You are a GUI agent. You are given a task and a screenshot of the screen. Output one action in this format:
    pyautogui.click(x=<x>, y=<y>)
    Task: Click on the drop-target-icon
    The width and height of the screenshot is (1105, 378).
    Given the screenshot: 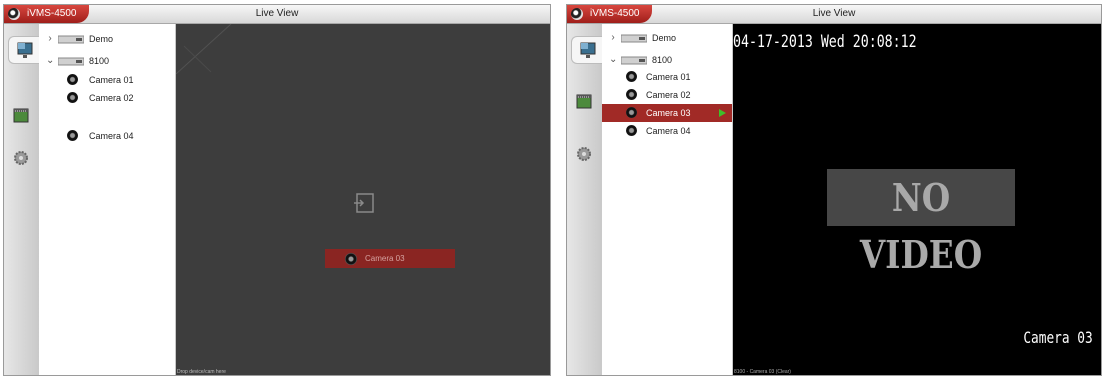 What is the action you would take?
    pyautogui.click(x=364, y=203)
    